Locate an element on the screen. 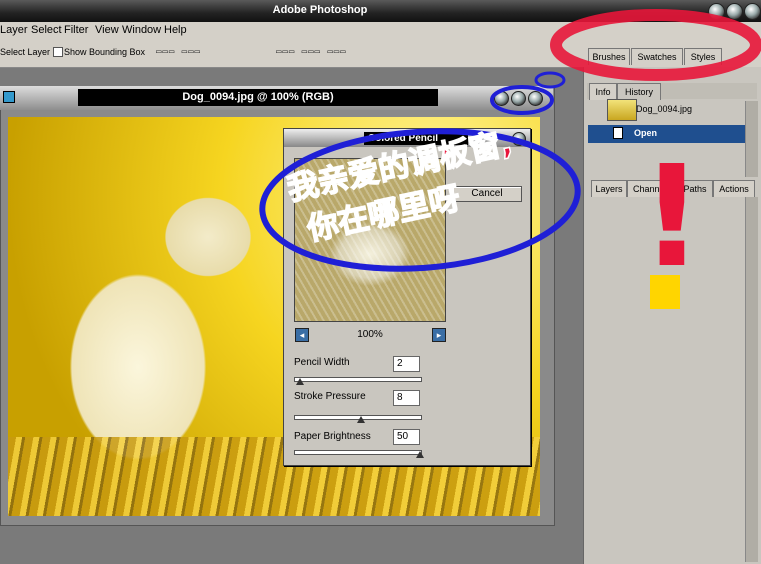 This screenshot has height=564, width=761. red-circle is located at coordinates (655, 45).